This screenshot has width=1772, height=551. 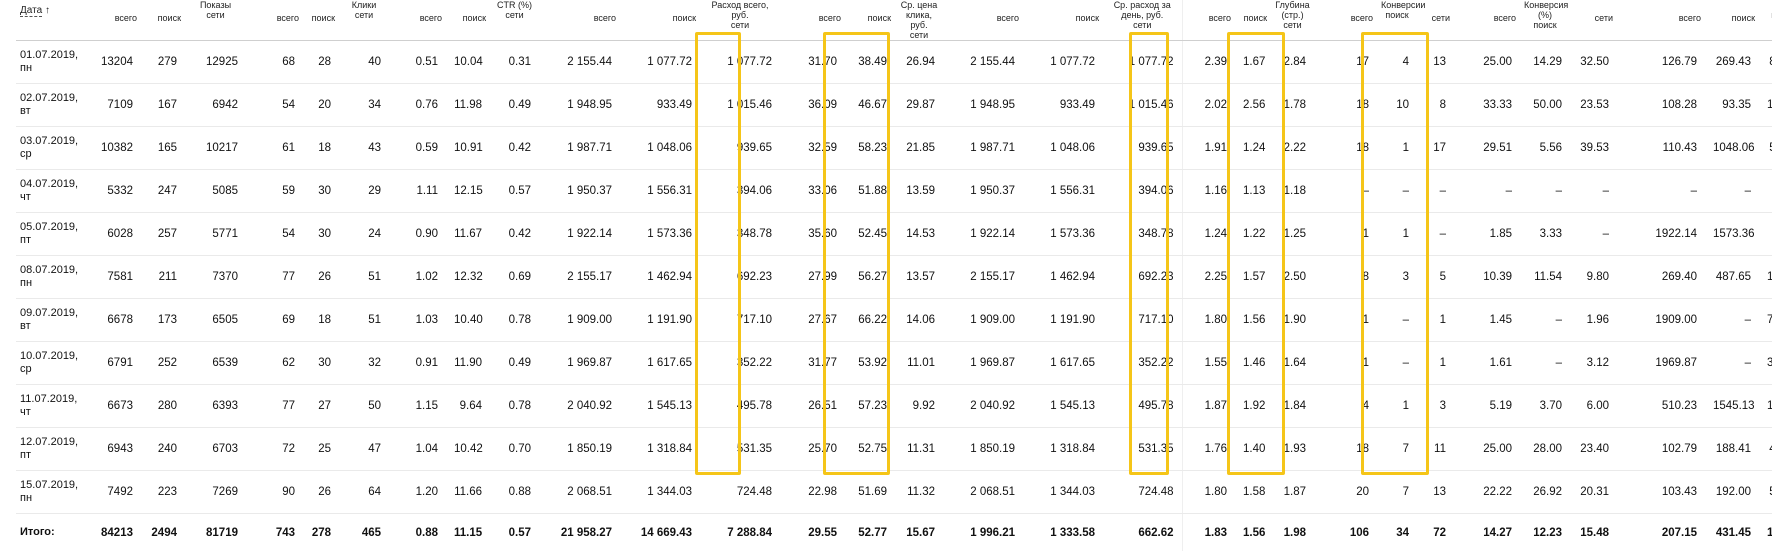 What do you see at coordinates (1397, 532) in the screenshot?
I see `conversions-search-cell: 34` at bounding box center [1397, 532].